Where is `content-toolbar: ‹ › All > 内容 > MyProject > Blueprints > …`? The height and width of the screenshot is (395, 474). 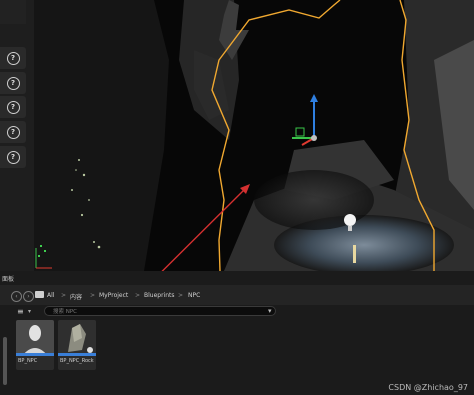 content-toolbar: ‹ › All > 内容 > MyProject > Blueprints > … is located at coordinates (237, 295).